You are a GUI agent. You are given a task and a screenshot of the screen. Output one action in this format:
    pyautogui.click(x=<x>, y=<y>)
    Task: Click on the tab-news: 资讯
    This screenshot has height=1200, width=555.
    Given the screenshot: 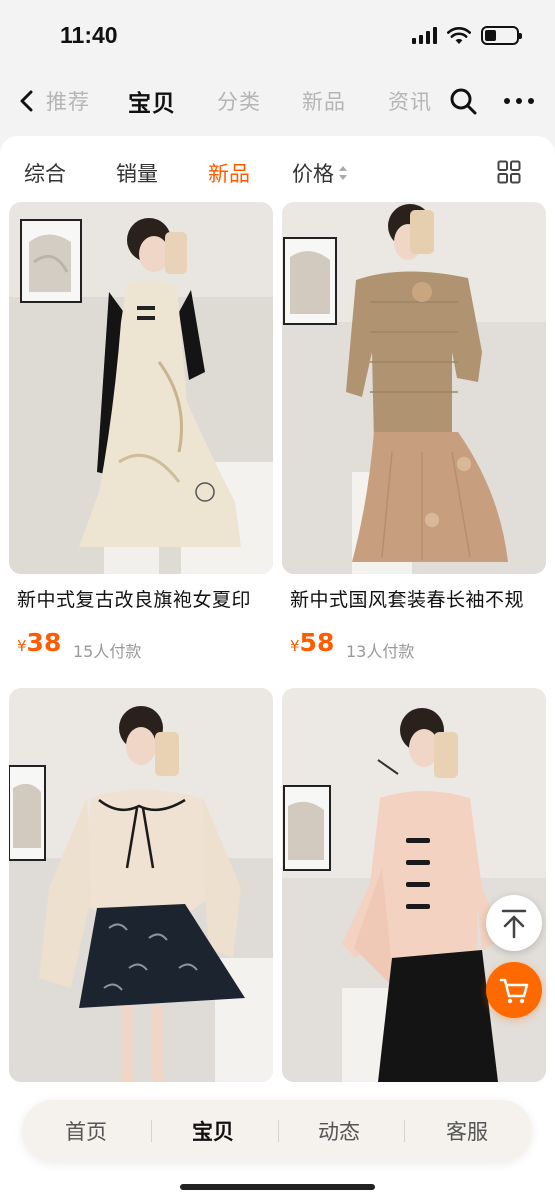 What is the action you would take?
    pyautogui.click(x=410, y=101)
    